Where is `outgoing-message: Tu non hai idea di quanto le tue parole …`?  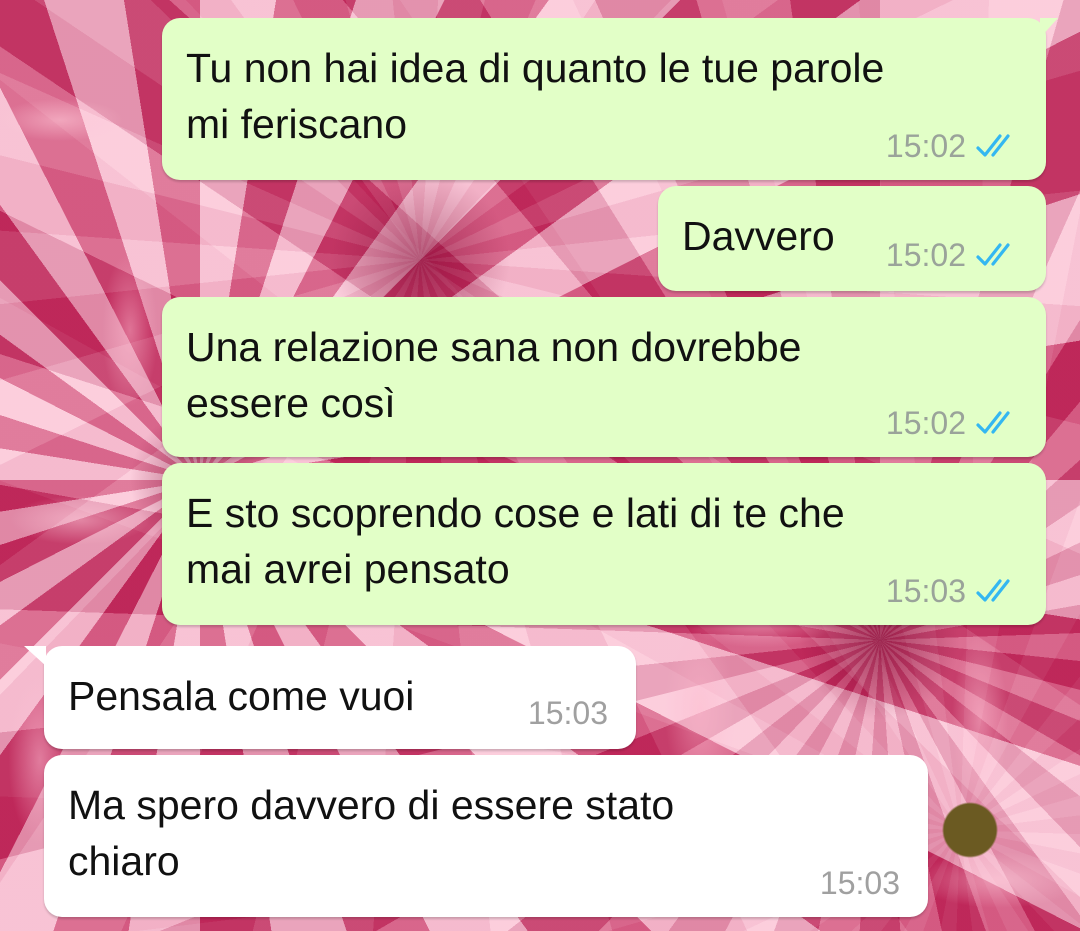 outgoing-message: Tu non hai idea di quanto le tue parole … is located at coordinates (610, 99).